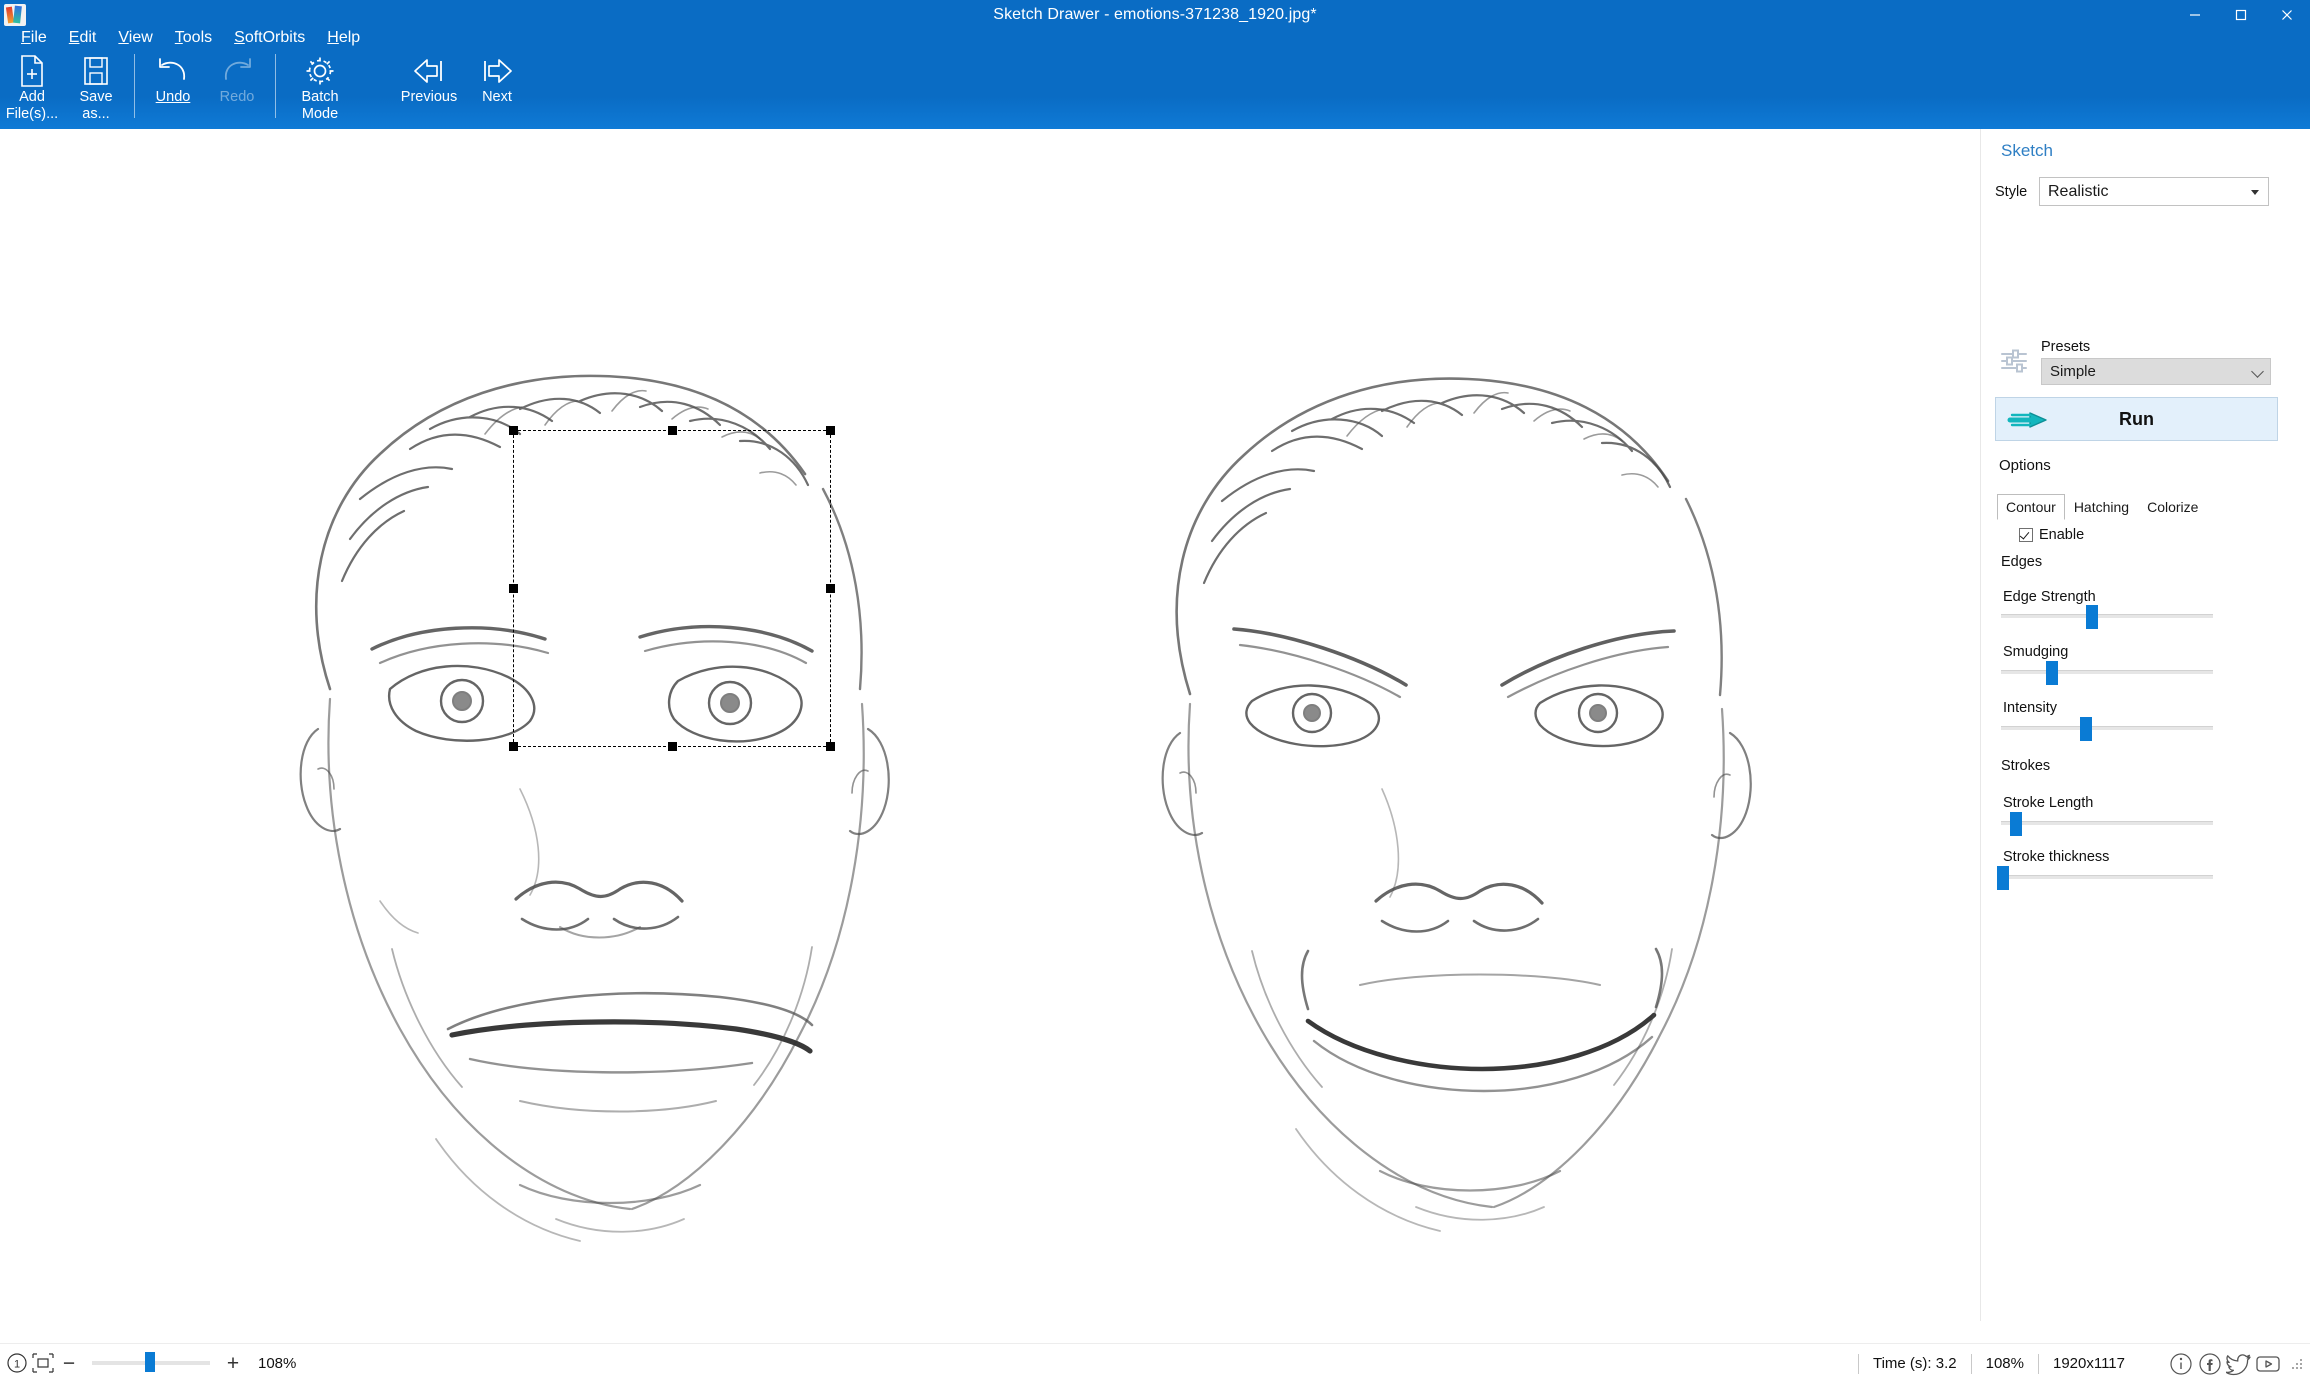 This screenshot has height=1383, width=2310. What do you see at coordinates (32, 97) in the screenshot?
I see `add-files-label-line1: Add` at bounding box center [32, 97].